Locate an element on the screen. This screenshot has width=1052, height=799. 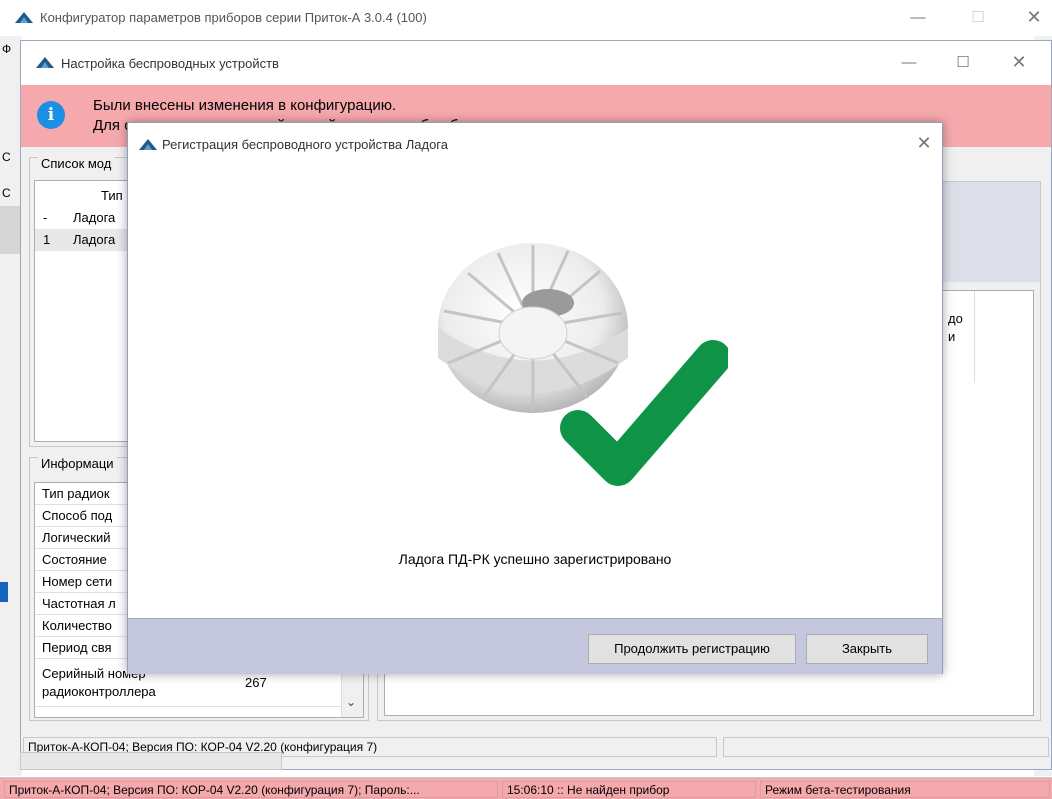
property-label: Период свя is located at coordinates (77, 647).